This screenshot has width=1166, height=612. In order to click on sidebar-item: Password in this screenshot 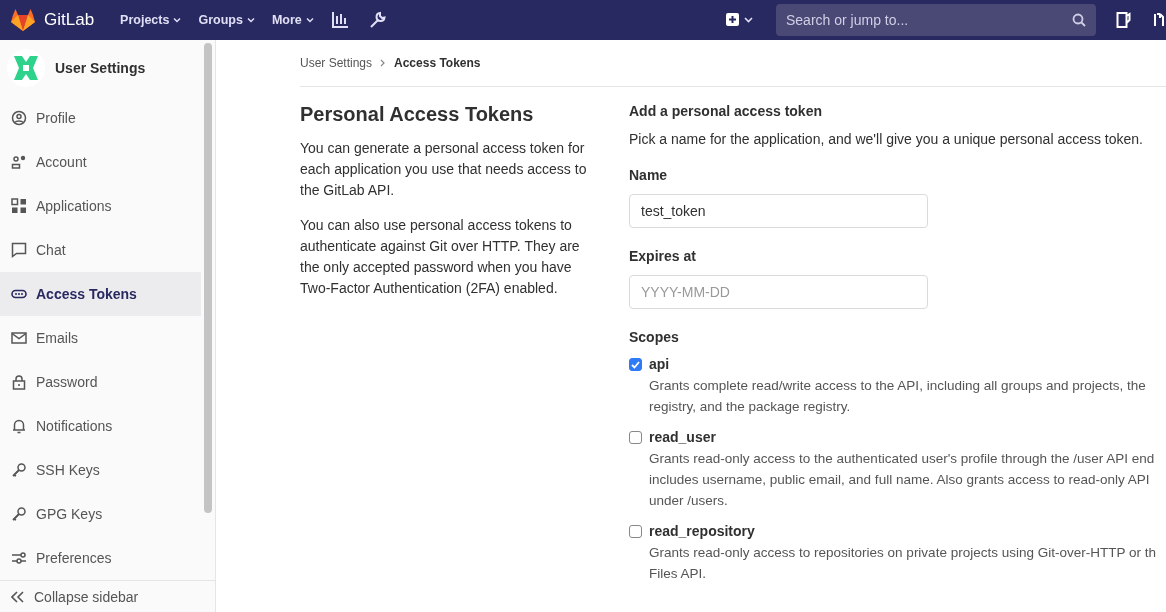, I will do `click(100, 382)`.